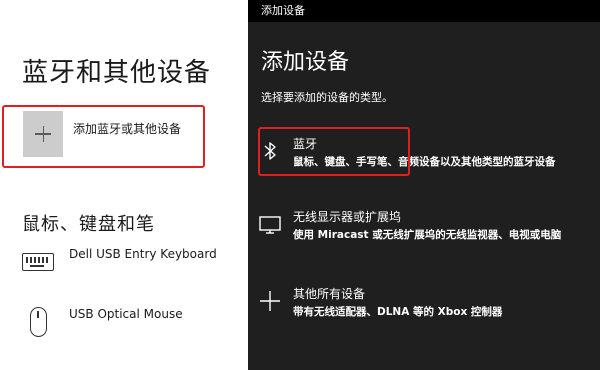 This screenshot has width=600, height=370. I want to click on mouse-icon, so click(38, 322).